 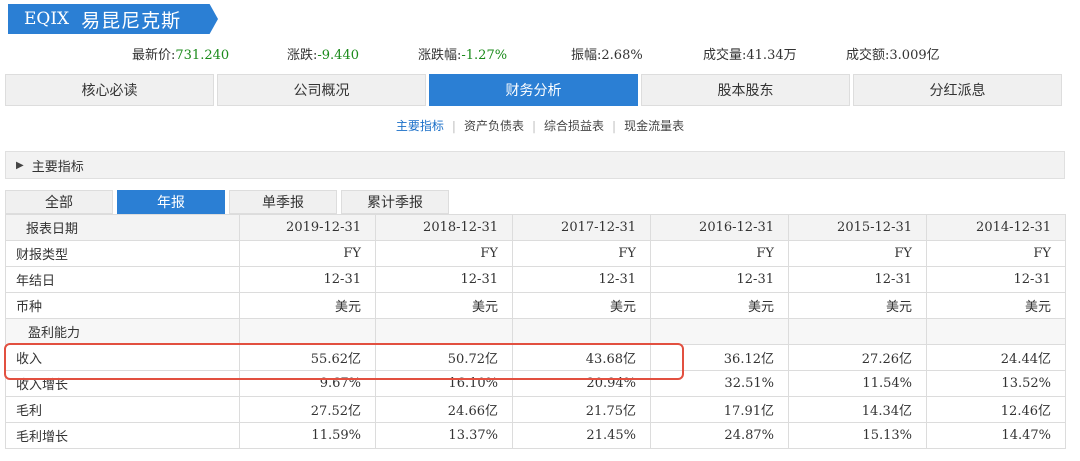 I want to click on row-label: 年结日, so click(x=122, y=279).